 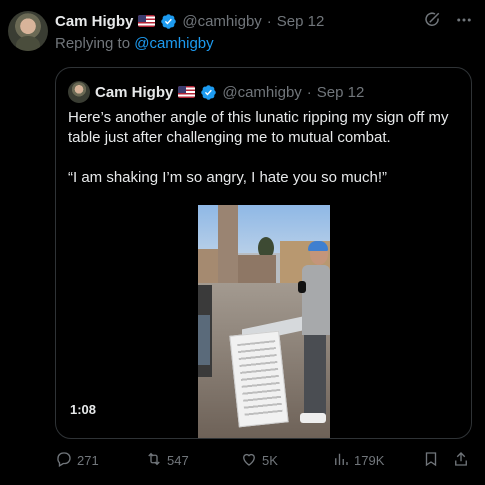 I want to click on reply-icon, so click(x=64, y=460).